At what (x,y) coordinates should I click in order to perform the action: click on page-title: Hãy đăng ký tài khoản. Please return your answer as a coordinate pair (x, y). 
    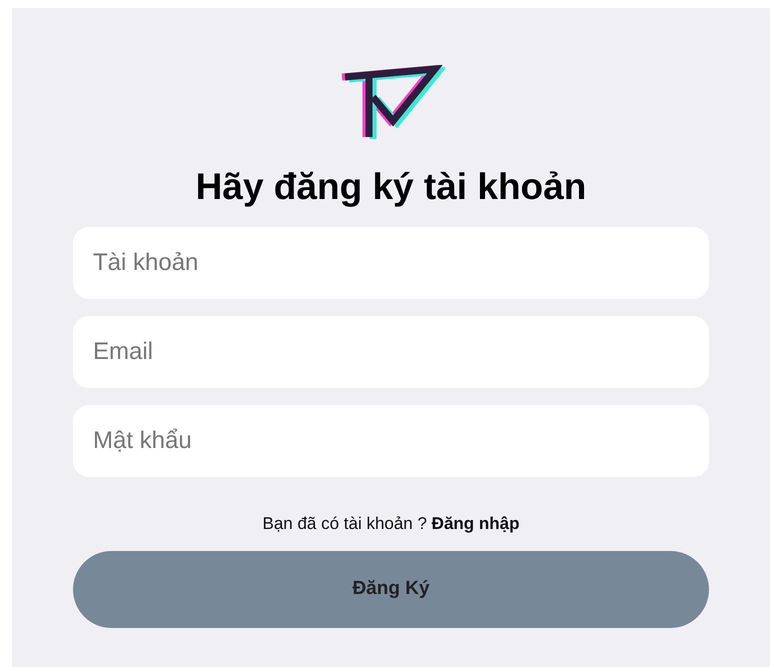
    Looking at the image, I should click on (391, 187).